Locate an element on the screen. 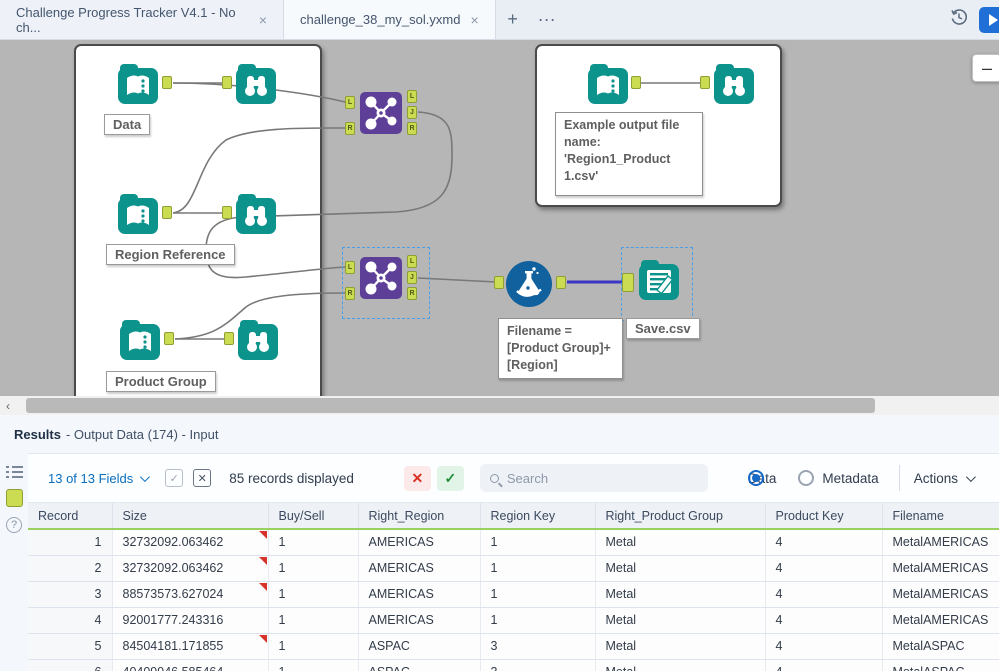 The height and width of the screenshot is (671, 999). join2-output-right-anchor: R is located at coordinates (412, 293).